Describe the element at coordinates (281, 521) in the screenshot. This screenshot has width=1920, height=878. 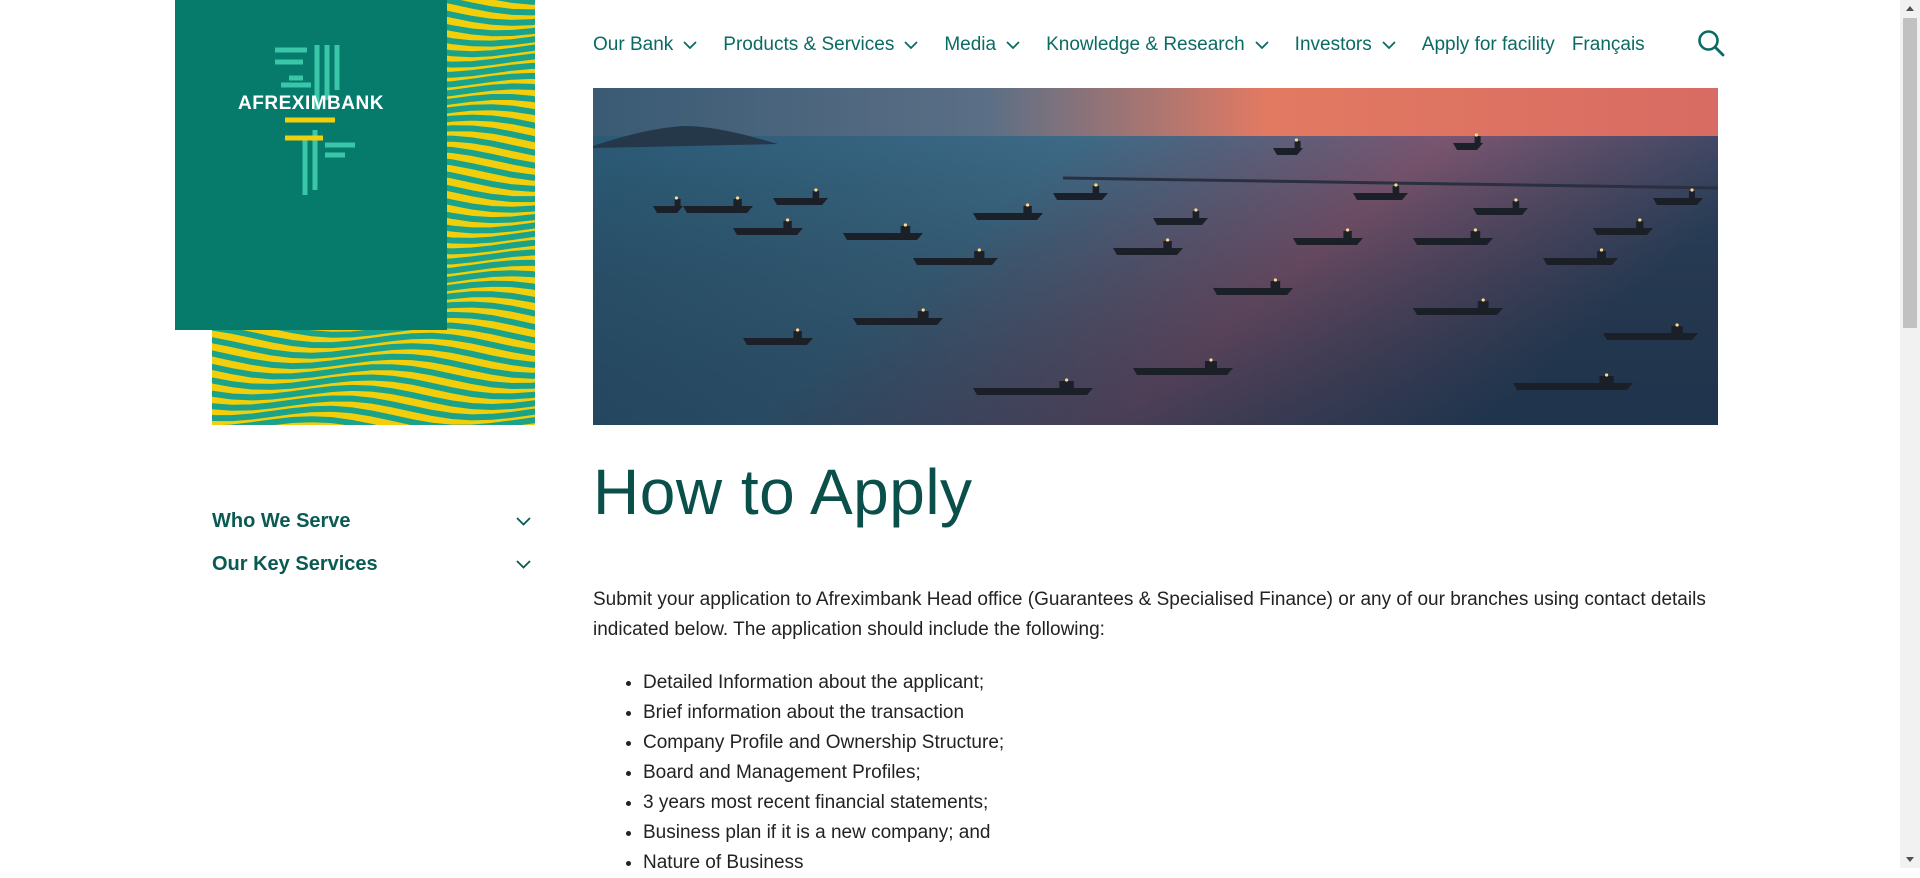
I see `sidebar-item-label: Who We Serve` at that location.